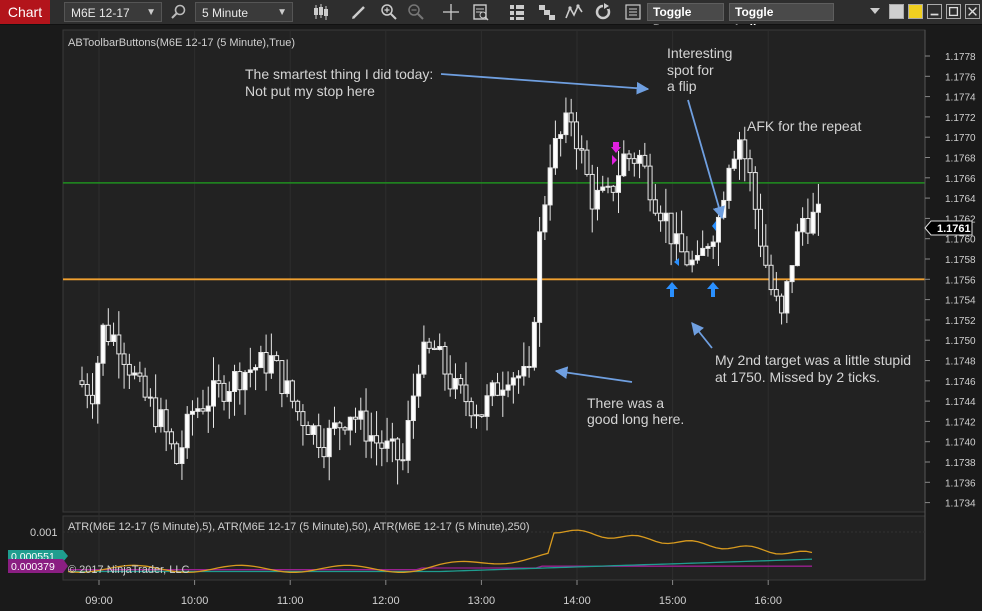  What do you see at coordinates (954, 229) in the screenshot?
I see `current-price-label: 1.1761` at bounding box center [954, 229].